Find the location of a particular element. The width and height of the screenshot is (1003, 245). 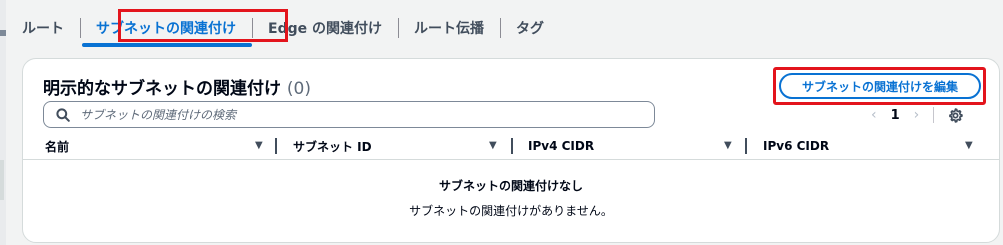

column-header-subnet-id: サブネット ID is located at coordinates (332, 146).